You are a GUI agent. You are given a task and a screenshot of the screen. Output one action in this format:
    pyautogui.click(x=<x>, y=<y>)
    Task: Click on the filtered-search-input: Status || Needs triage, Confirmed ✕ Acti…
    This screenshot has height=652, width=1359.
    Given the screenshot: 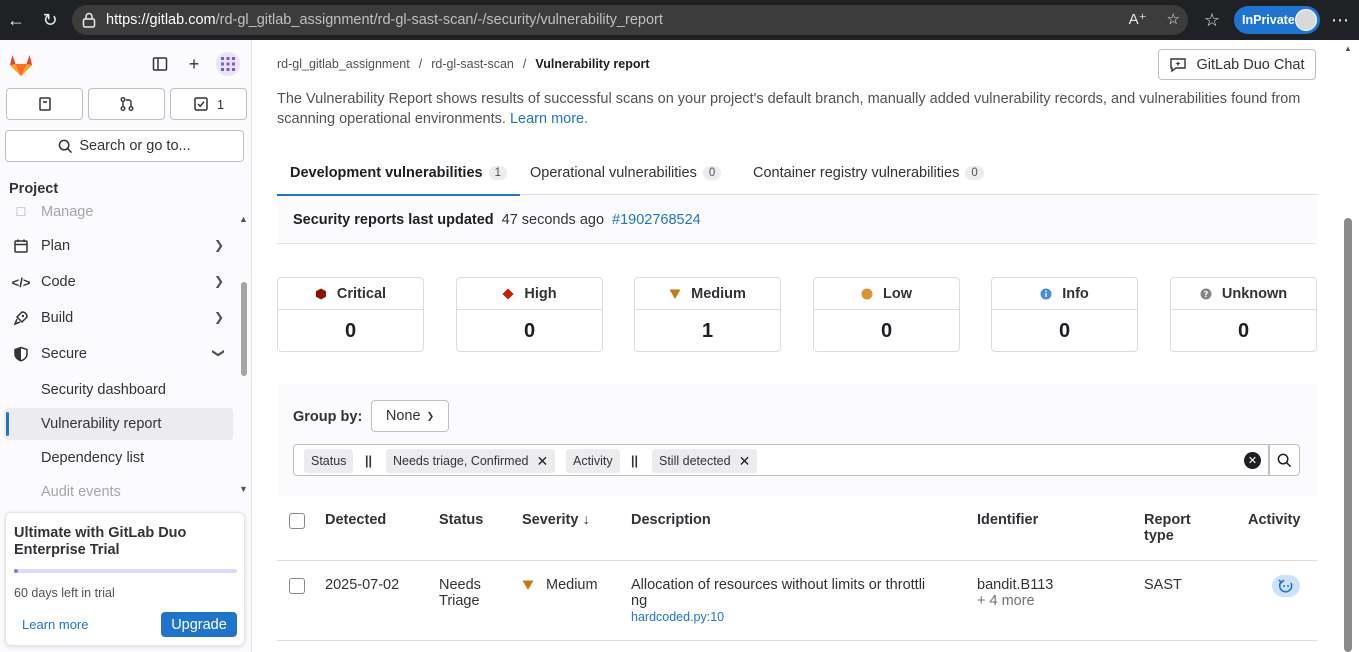 What is the action you would take?
    pyautogui.click(x=781, y=460)
    